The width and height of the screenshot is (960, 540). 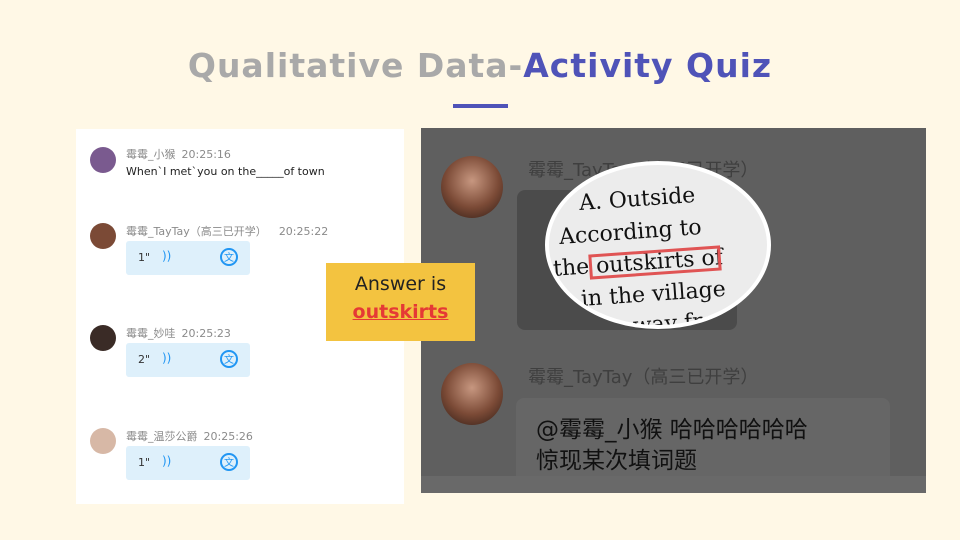 I want to click on reply-text: @霉霉_小猴 哈哈哈哈哈哈 惊现某次填词题, so click(x=672, y=446).